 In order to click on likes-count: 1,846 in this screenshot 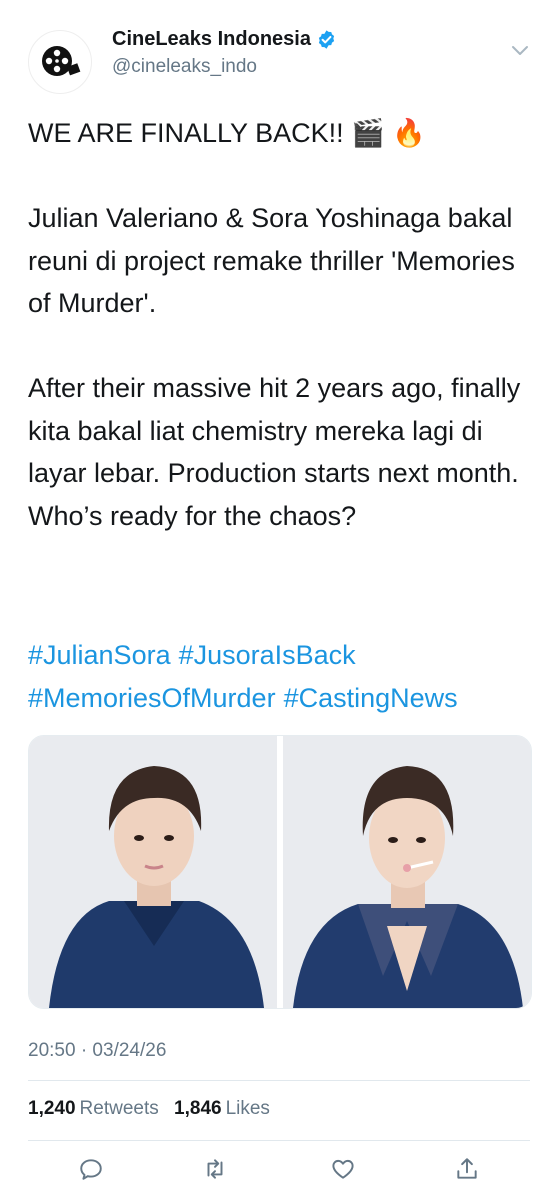, I will do `click(198, 1108)`.